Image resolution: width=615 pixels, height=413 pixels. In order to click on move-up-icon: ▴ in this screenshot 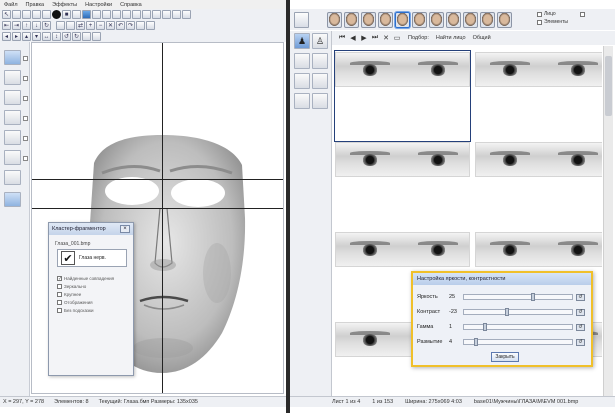, I will do `click(26, 36)`.